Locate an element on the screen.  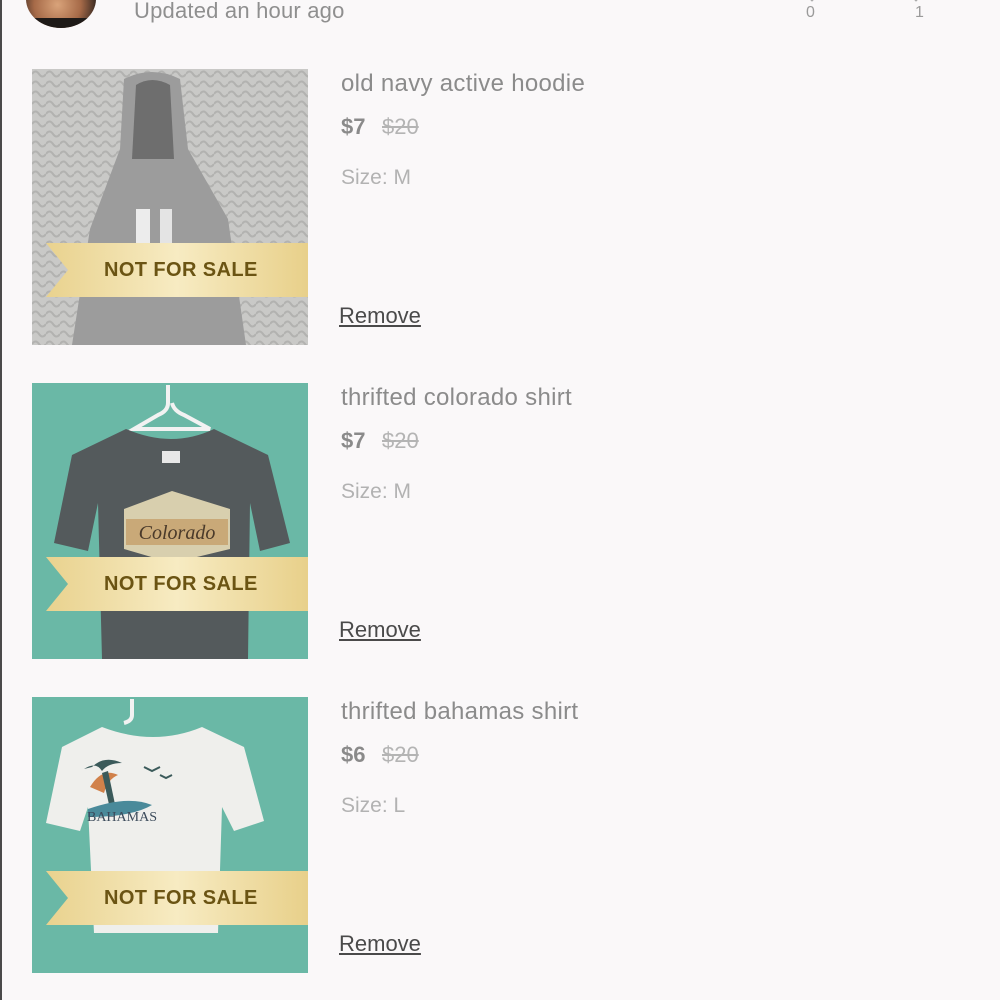
graphic-bahamas-text: BAHAMAS is located at coordinates (122, 817).